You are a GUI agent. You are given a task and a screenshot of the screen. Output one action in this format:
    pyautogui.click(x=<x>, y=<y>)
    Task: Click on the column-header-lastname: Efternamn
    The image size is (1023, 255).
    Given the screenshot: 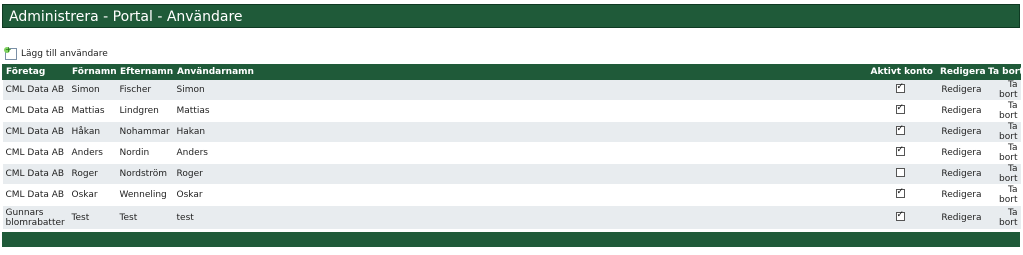 What is the action you would take?
    pyautogui.click(x=145, y=72)
    